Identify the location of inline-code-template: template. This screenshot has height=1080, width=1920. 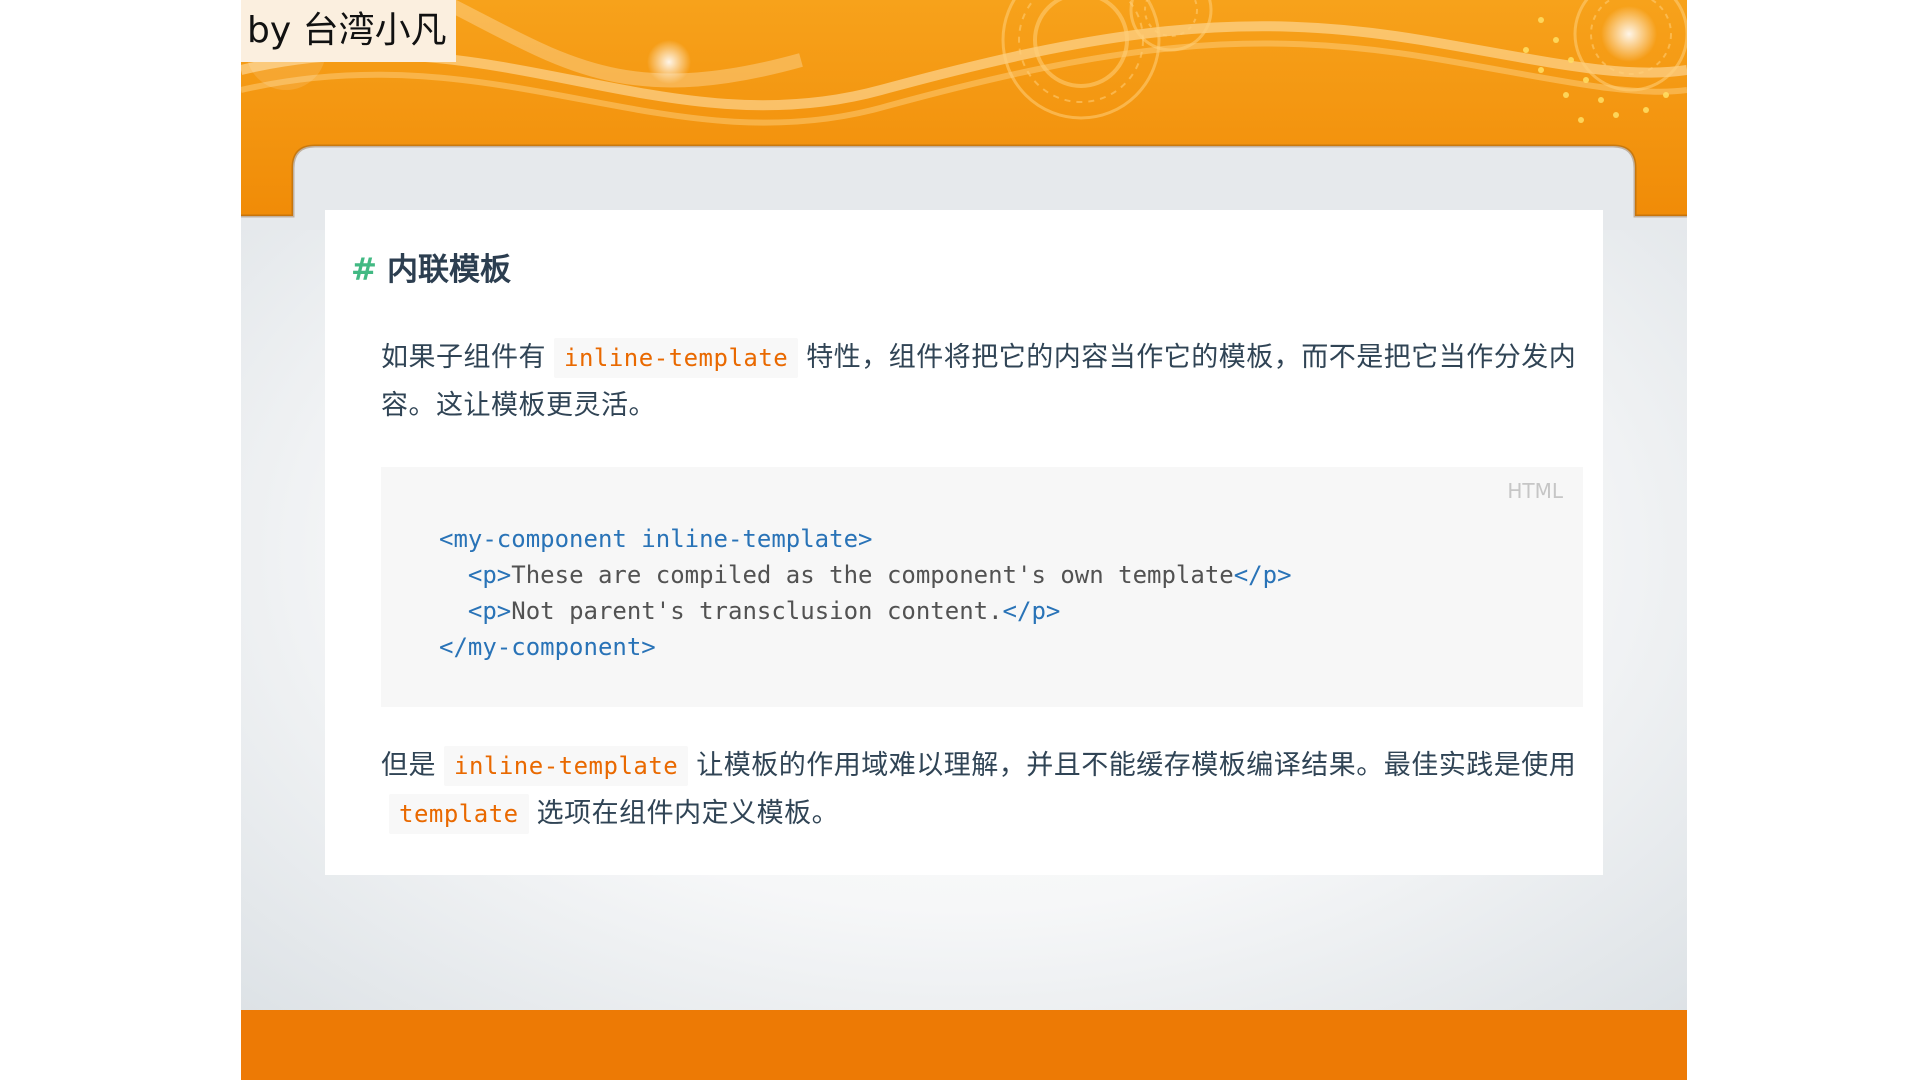
(459, 814).